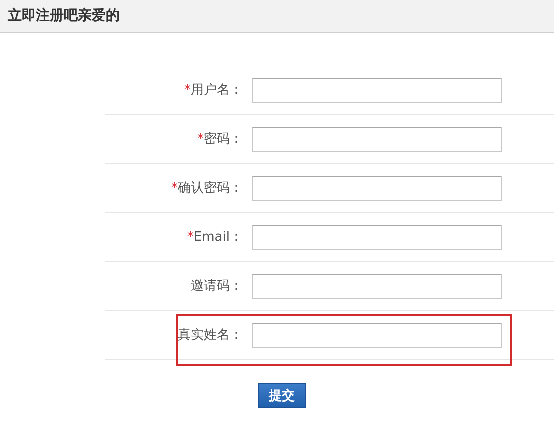 The height and width of the screenshot is (424, 554). Describe the element at coordinates (219, 139) in the screenshot. I see `field-label: *密码：` at that location.